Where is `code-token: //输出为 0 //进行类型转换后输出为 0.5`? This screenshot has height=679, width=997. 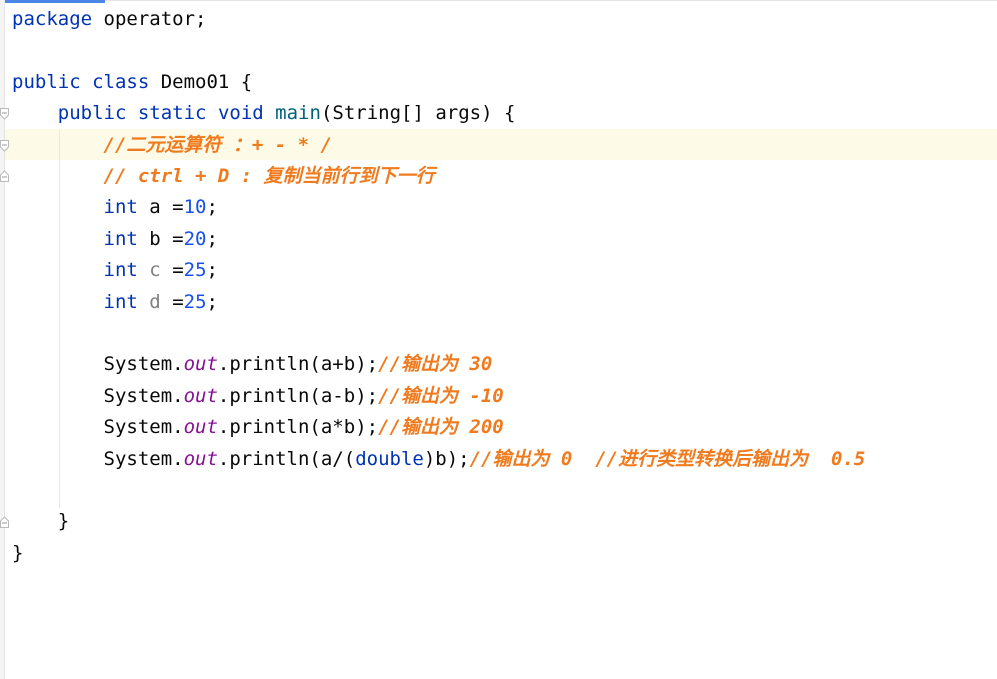 code-token: //输出为 0 //进行类型转换后输出为 0.5 is located at coordinates (667, 458).